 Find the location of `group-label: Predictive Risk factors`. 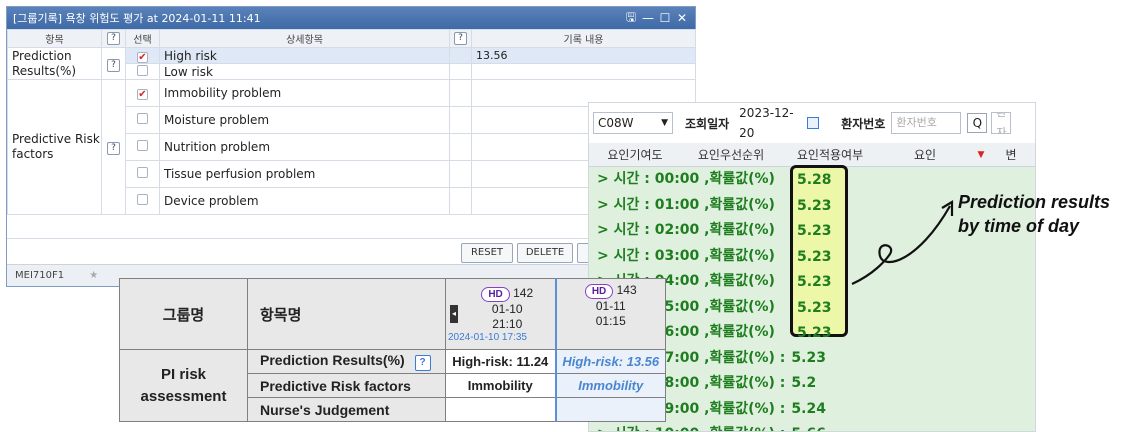

group-label: Predictive Risk factors is located at coordinates (54, 147).